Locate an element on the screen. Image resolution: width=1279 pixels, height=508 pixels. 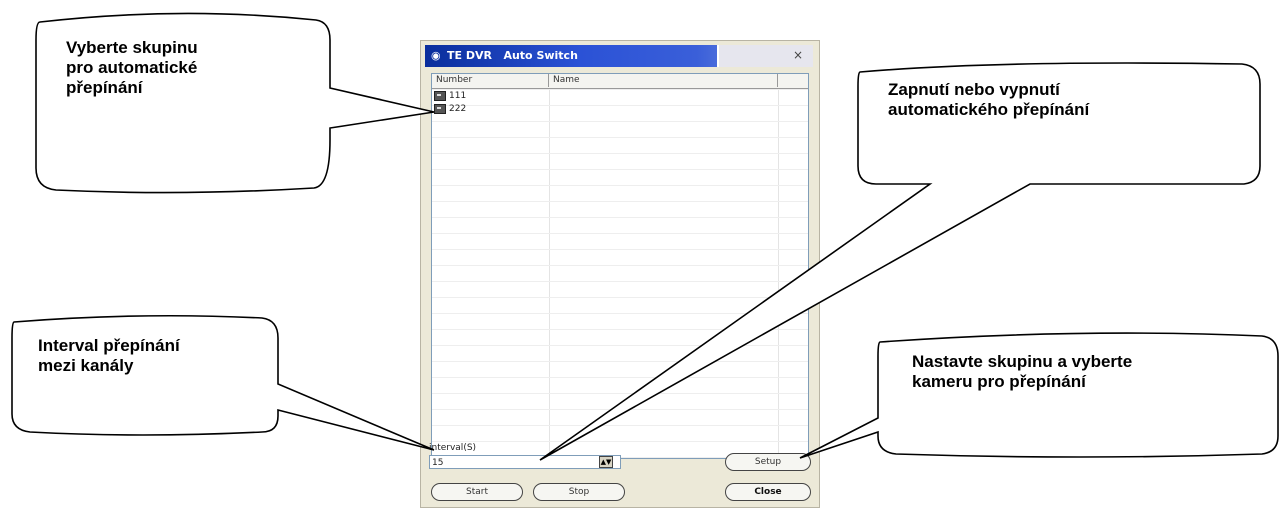
callout-line: Vyberte skupinu is located at coordinates (132, 47).